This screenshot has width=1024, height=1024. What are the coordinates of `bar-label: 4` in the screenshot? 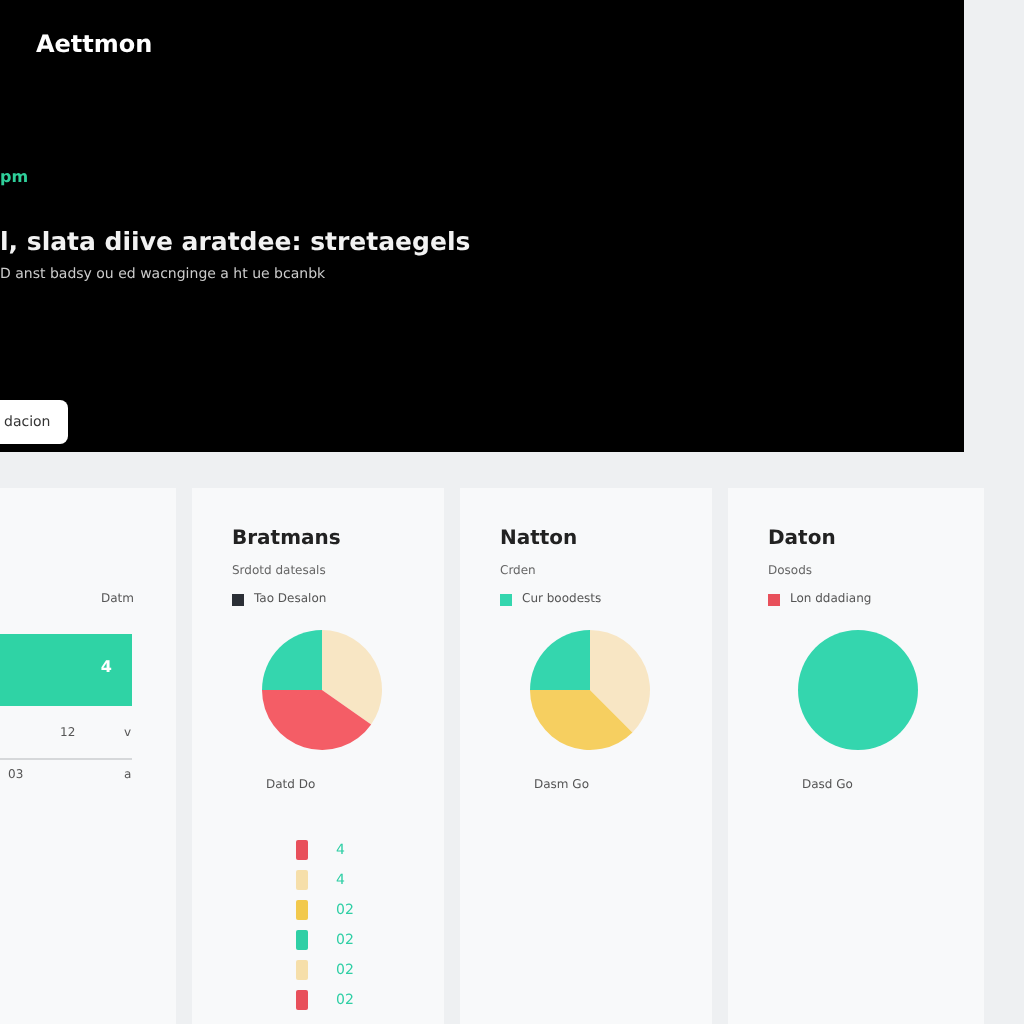 It's located at (106, 667).